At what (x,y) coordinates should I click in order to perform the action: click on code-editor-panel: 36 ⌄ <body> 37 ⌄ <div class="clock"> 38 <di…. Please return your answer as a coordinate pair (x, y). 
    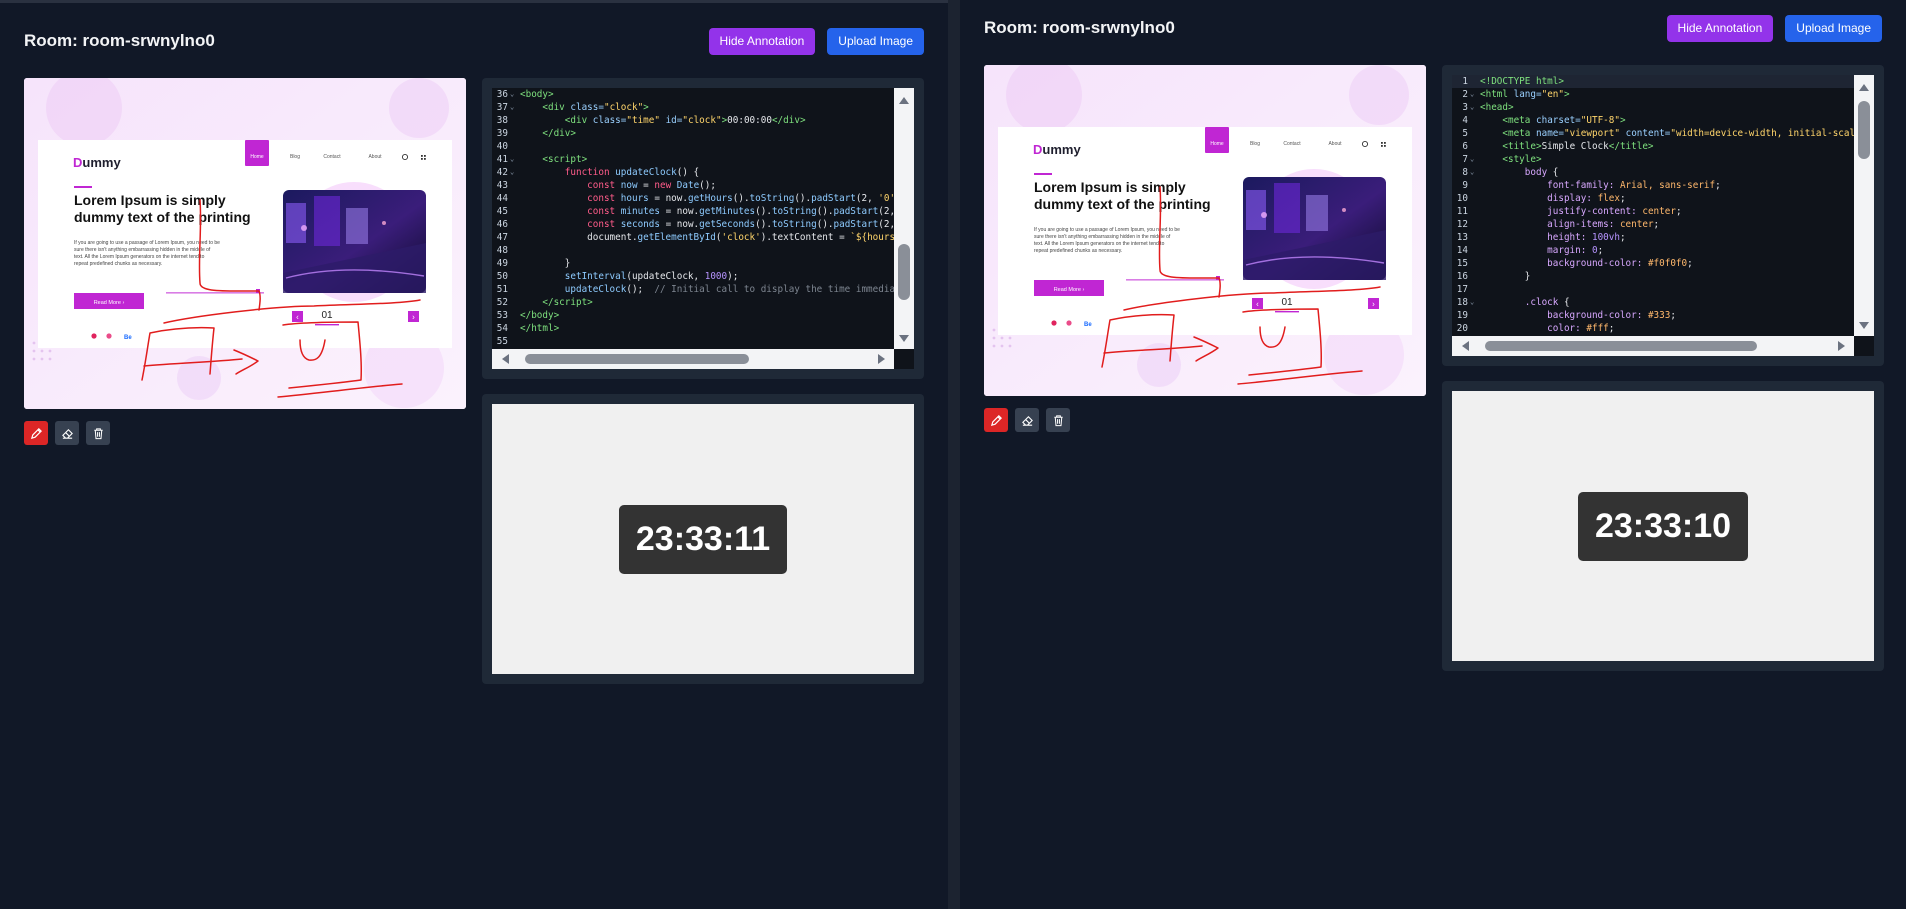
    Looking at the image, I should click on (703, 228).